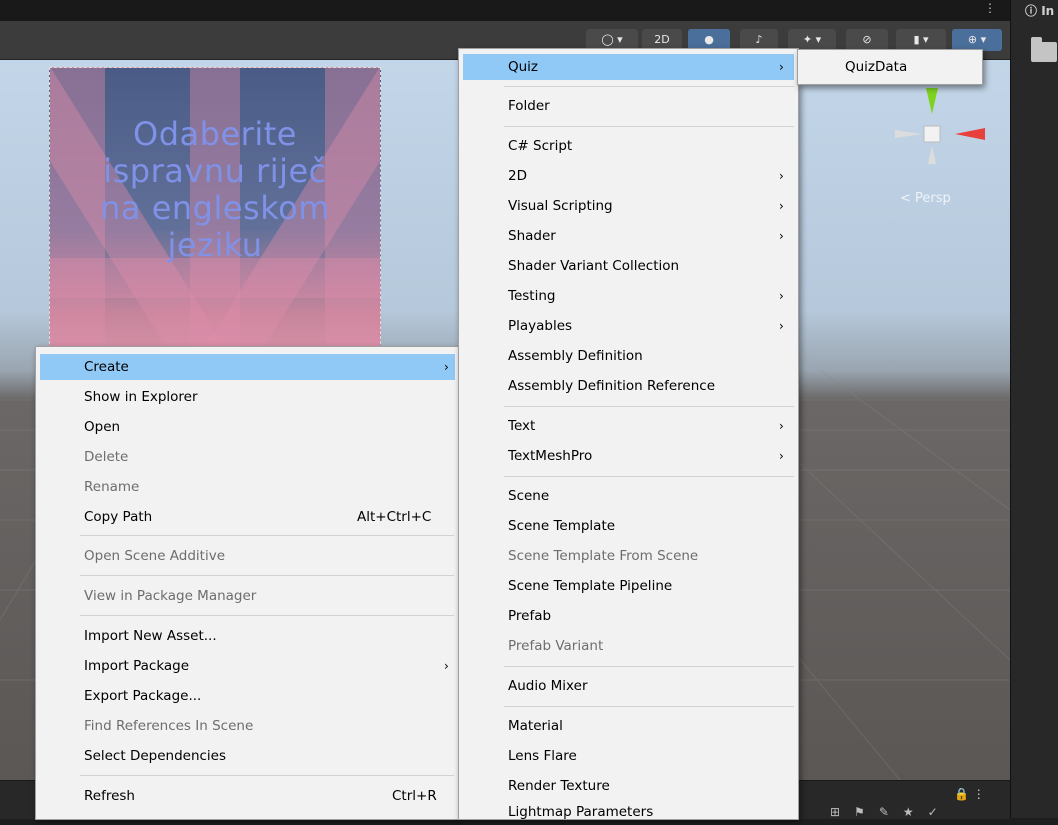 The height and width of the screenshot is (825, 1058). Describe the element at coordinates (1044, 49) in the screenshot. I see `folder-icon` at that location.